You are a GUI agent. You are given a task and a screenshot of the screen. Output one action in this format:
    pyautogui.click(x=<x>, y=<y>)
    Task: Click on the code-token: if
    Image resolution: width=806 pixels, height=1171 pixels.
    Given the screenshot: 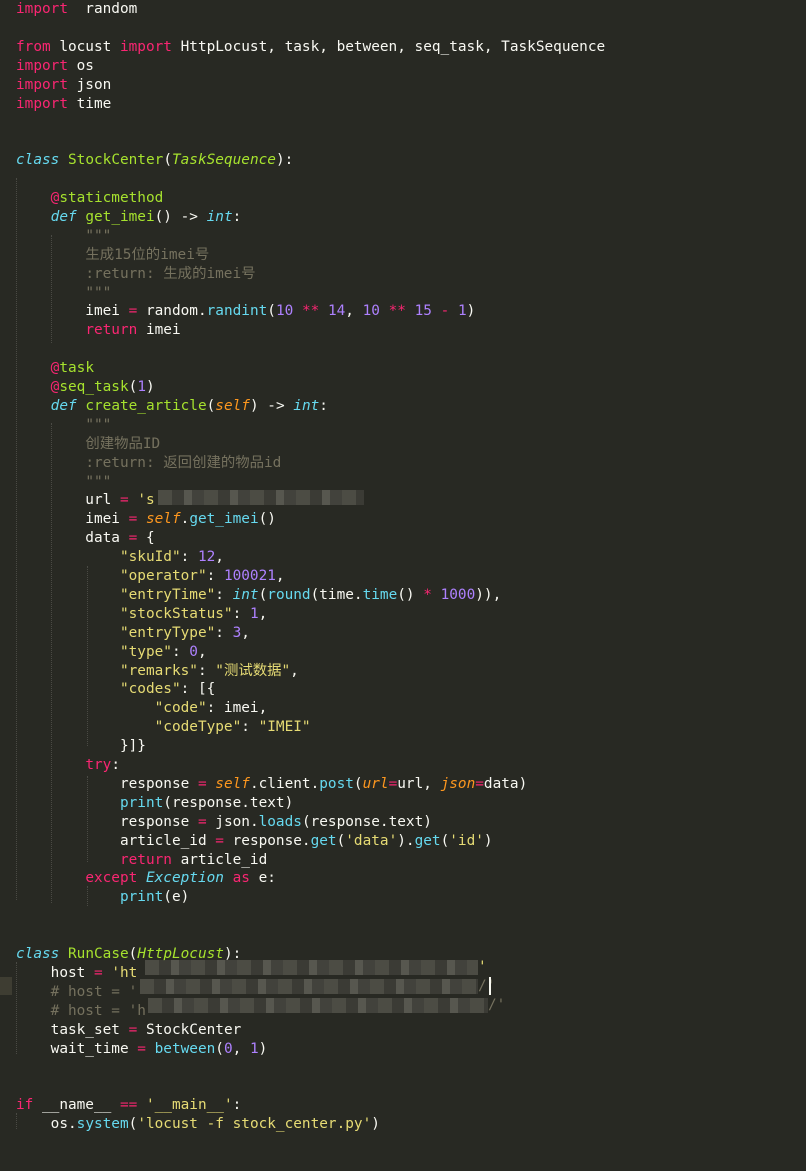 What is the action you would take?
    pyautogui.click(x=25, y=1105)
    